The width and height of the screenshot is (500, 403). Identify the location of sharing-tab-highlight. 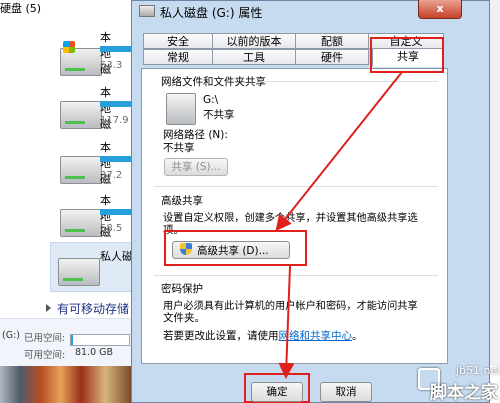
(407, 55).